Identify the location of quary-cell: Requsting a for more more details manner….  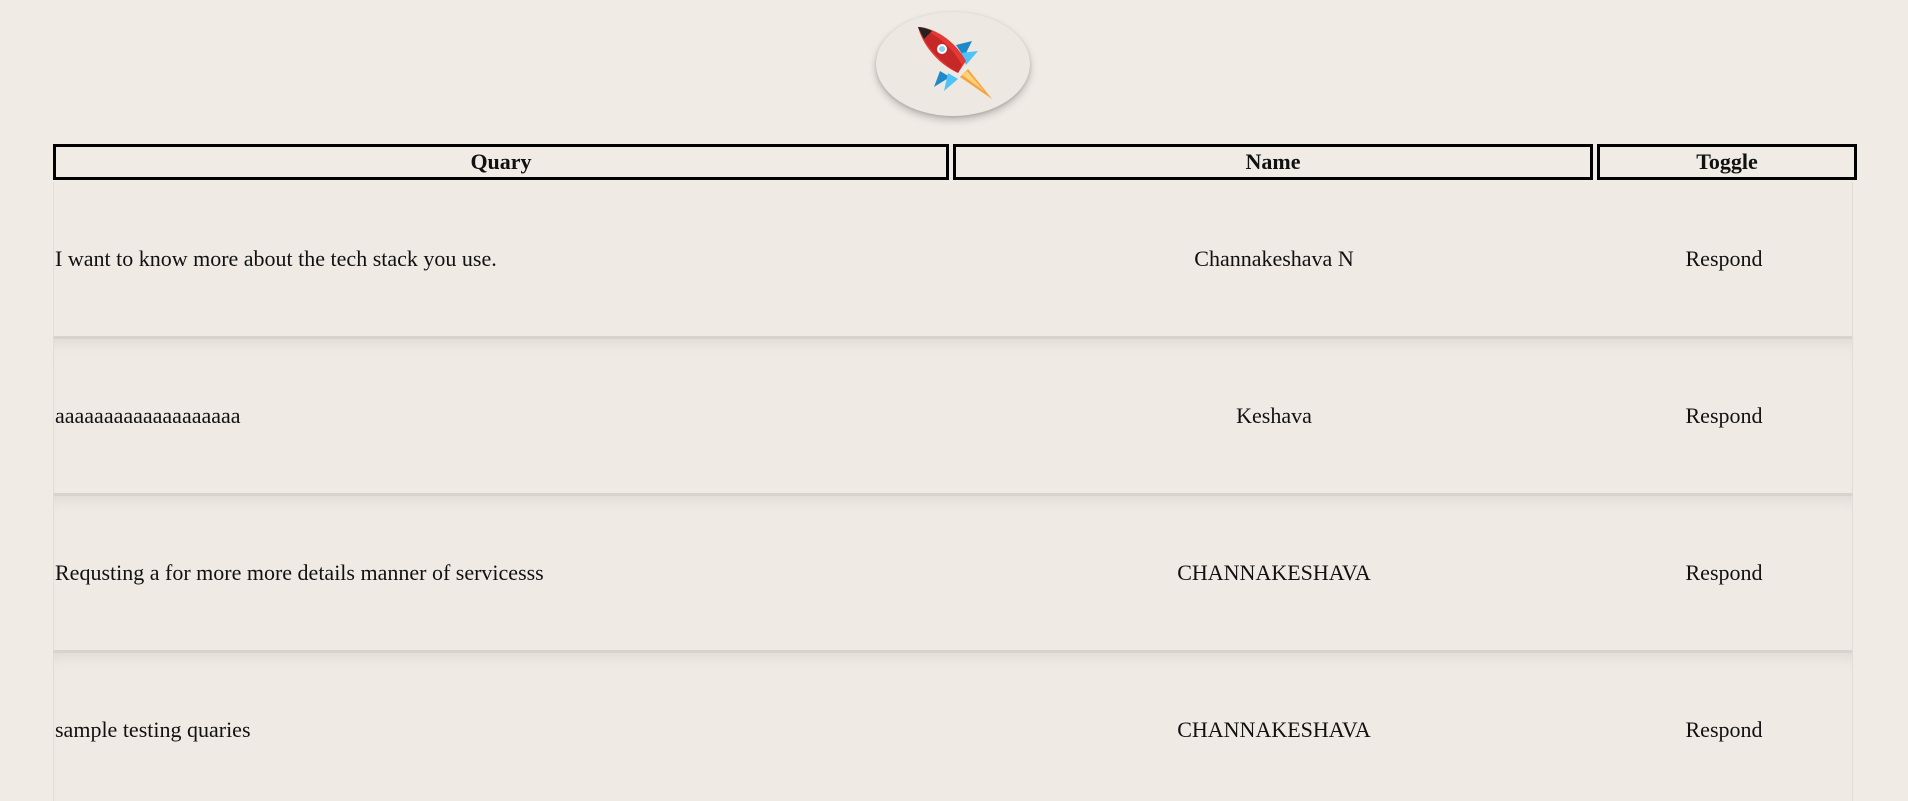
(299, 572).